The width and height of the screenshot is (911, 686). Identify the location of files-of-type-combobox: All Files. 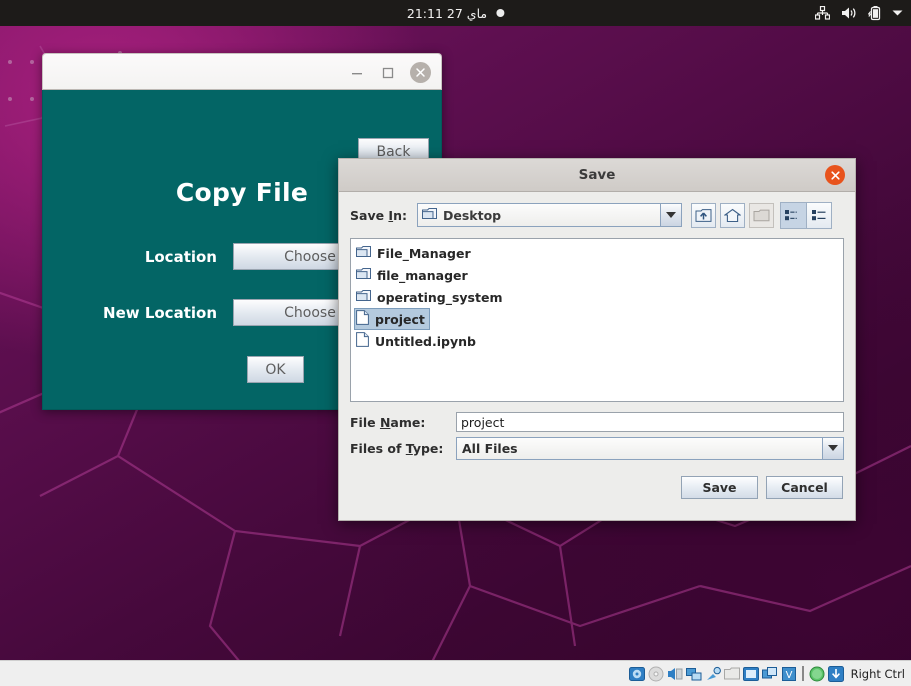
(650, 448).